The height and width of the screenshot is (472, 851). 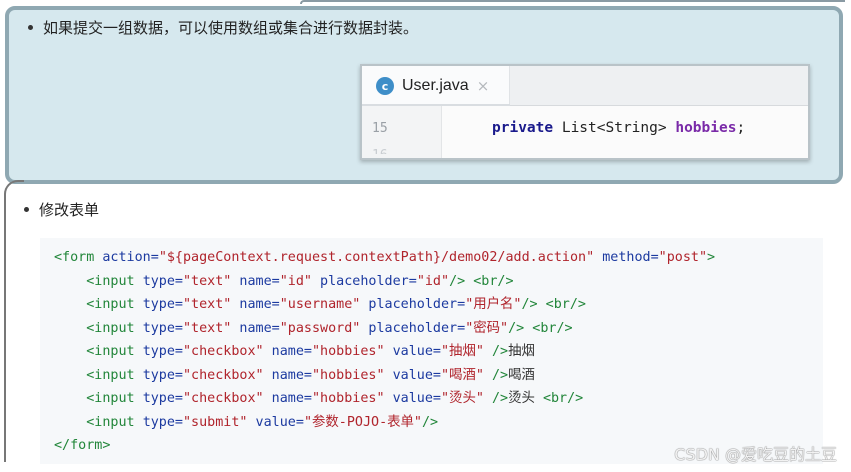 What do you see at coordinates (741, 128) in the screenshot?
I see `semicolon-token: ;` at bounding box center [741, 128].